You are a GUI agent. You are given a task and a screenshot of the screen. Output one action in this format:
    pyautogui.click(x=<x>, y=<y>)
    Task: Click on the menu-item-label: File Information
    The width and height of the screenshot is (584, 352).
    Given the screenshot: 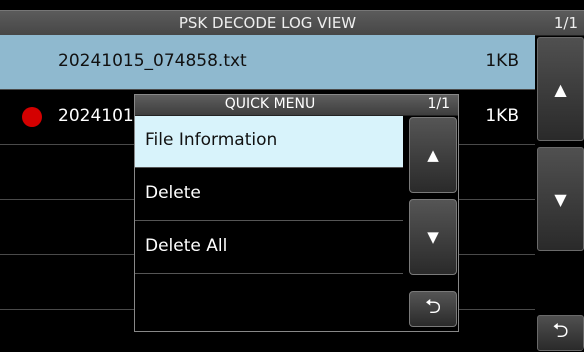 What is the action you would take?
    pyautogui.click(x=211, y=140)
    